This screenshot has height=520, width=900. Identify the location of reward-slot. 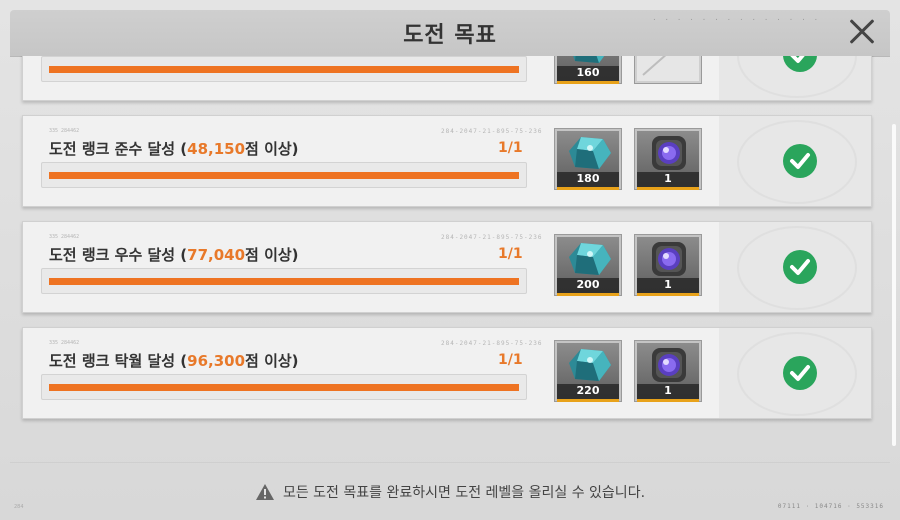
(668, 69).